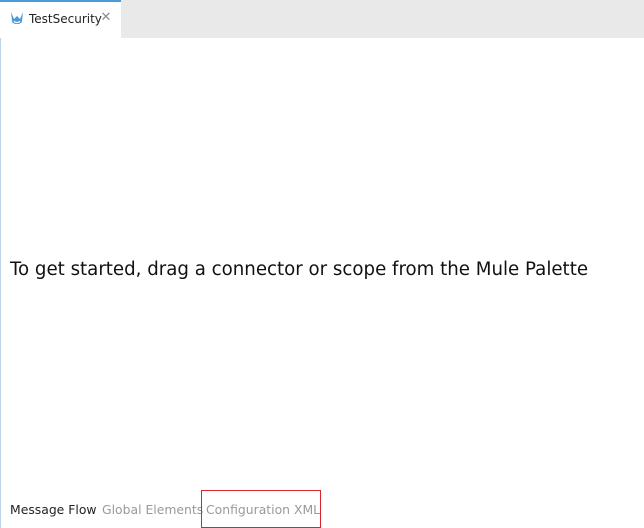 This screenshot has width=644, height=528. Describe the element at coordinates (322, 19) in the screenshot. I see `editor-tab-bar: TestSecurity ✕` at that location.